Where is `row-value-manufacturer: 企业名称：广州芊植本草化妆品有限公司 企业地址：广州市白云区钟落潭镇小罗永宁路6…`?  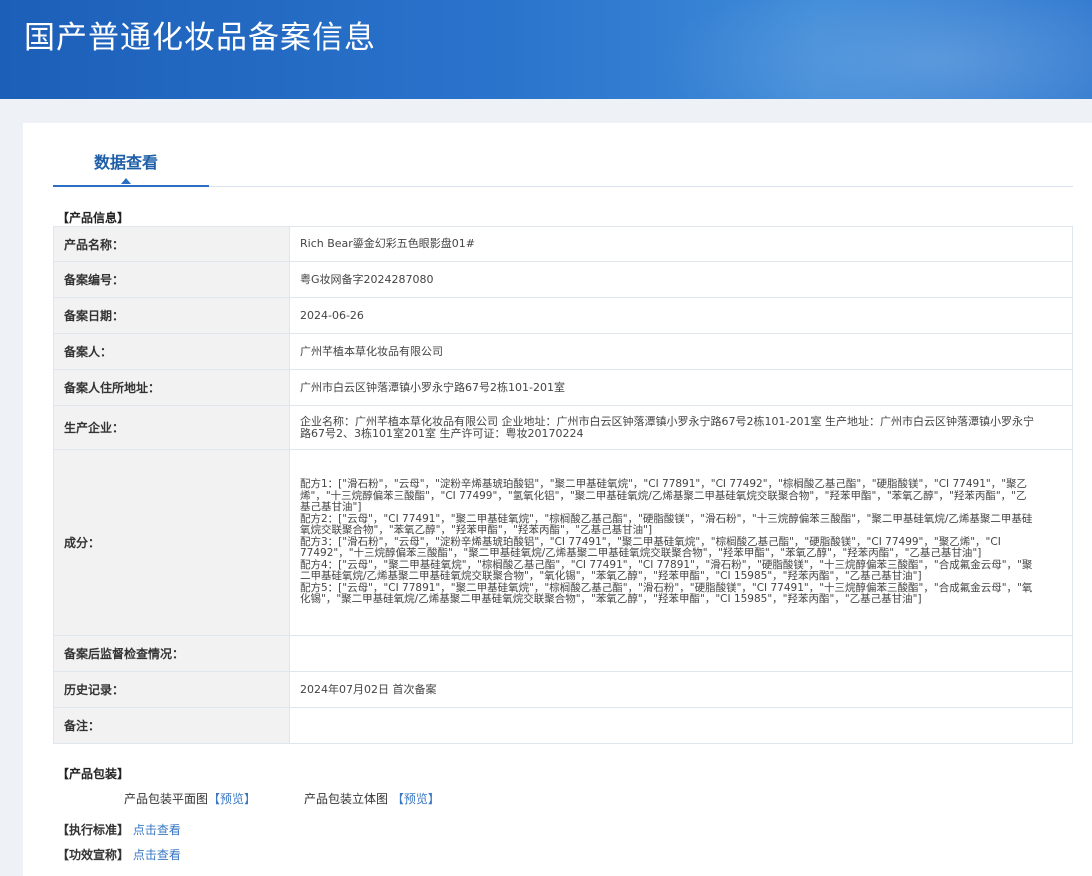 row-value-manufacturer: 企业名称：广州芊植本草化妆品有限公司 企业地址：广州市白云区钟落潭镇小罗永宁路6… is located at coordinates (681, 427).